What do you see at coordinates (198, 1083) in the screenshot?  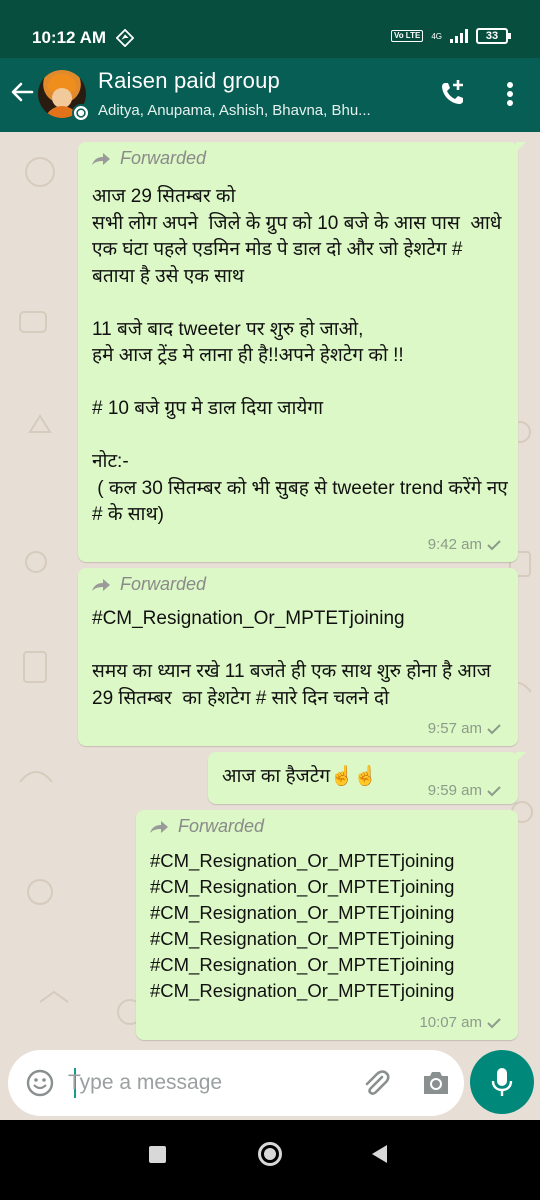 I see `message-input` at bounding box center [198, 1083].